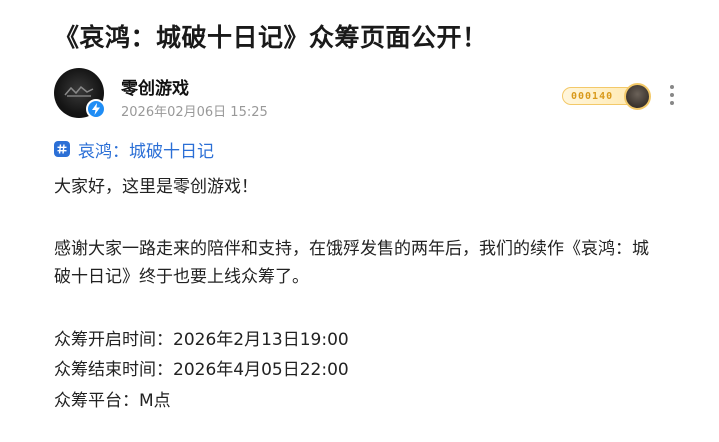 The height and width of the screenshot is (442, 719). Describe the element at coordinates (592, 96) in the screenshot. I see `level-value: 000140` at that location.